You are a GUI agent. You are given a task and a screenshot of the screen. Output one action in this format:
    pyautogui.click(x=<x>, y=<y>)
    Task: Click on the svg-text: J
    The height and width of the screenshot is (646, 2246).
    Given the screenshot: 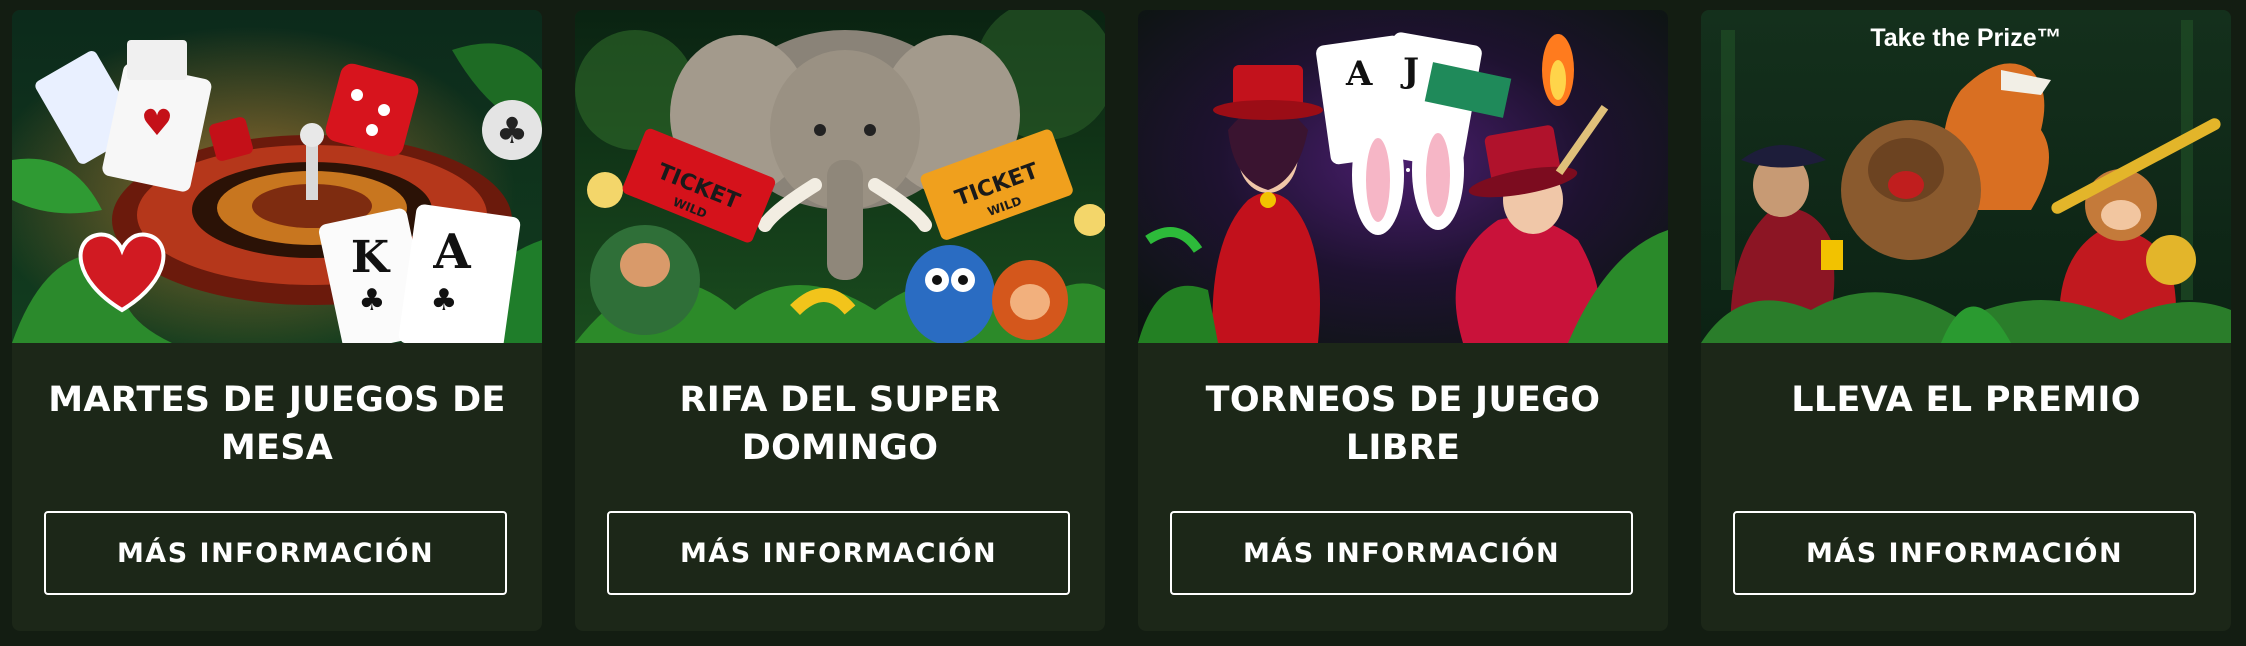 What is the action you would take?
    pyautogui.click(x=1409, y=71)
    